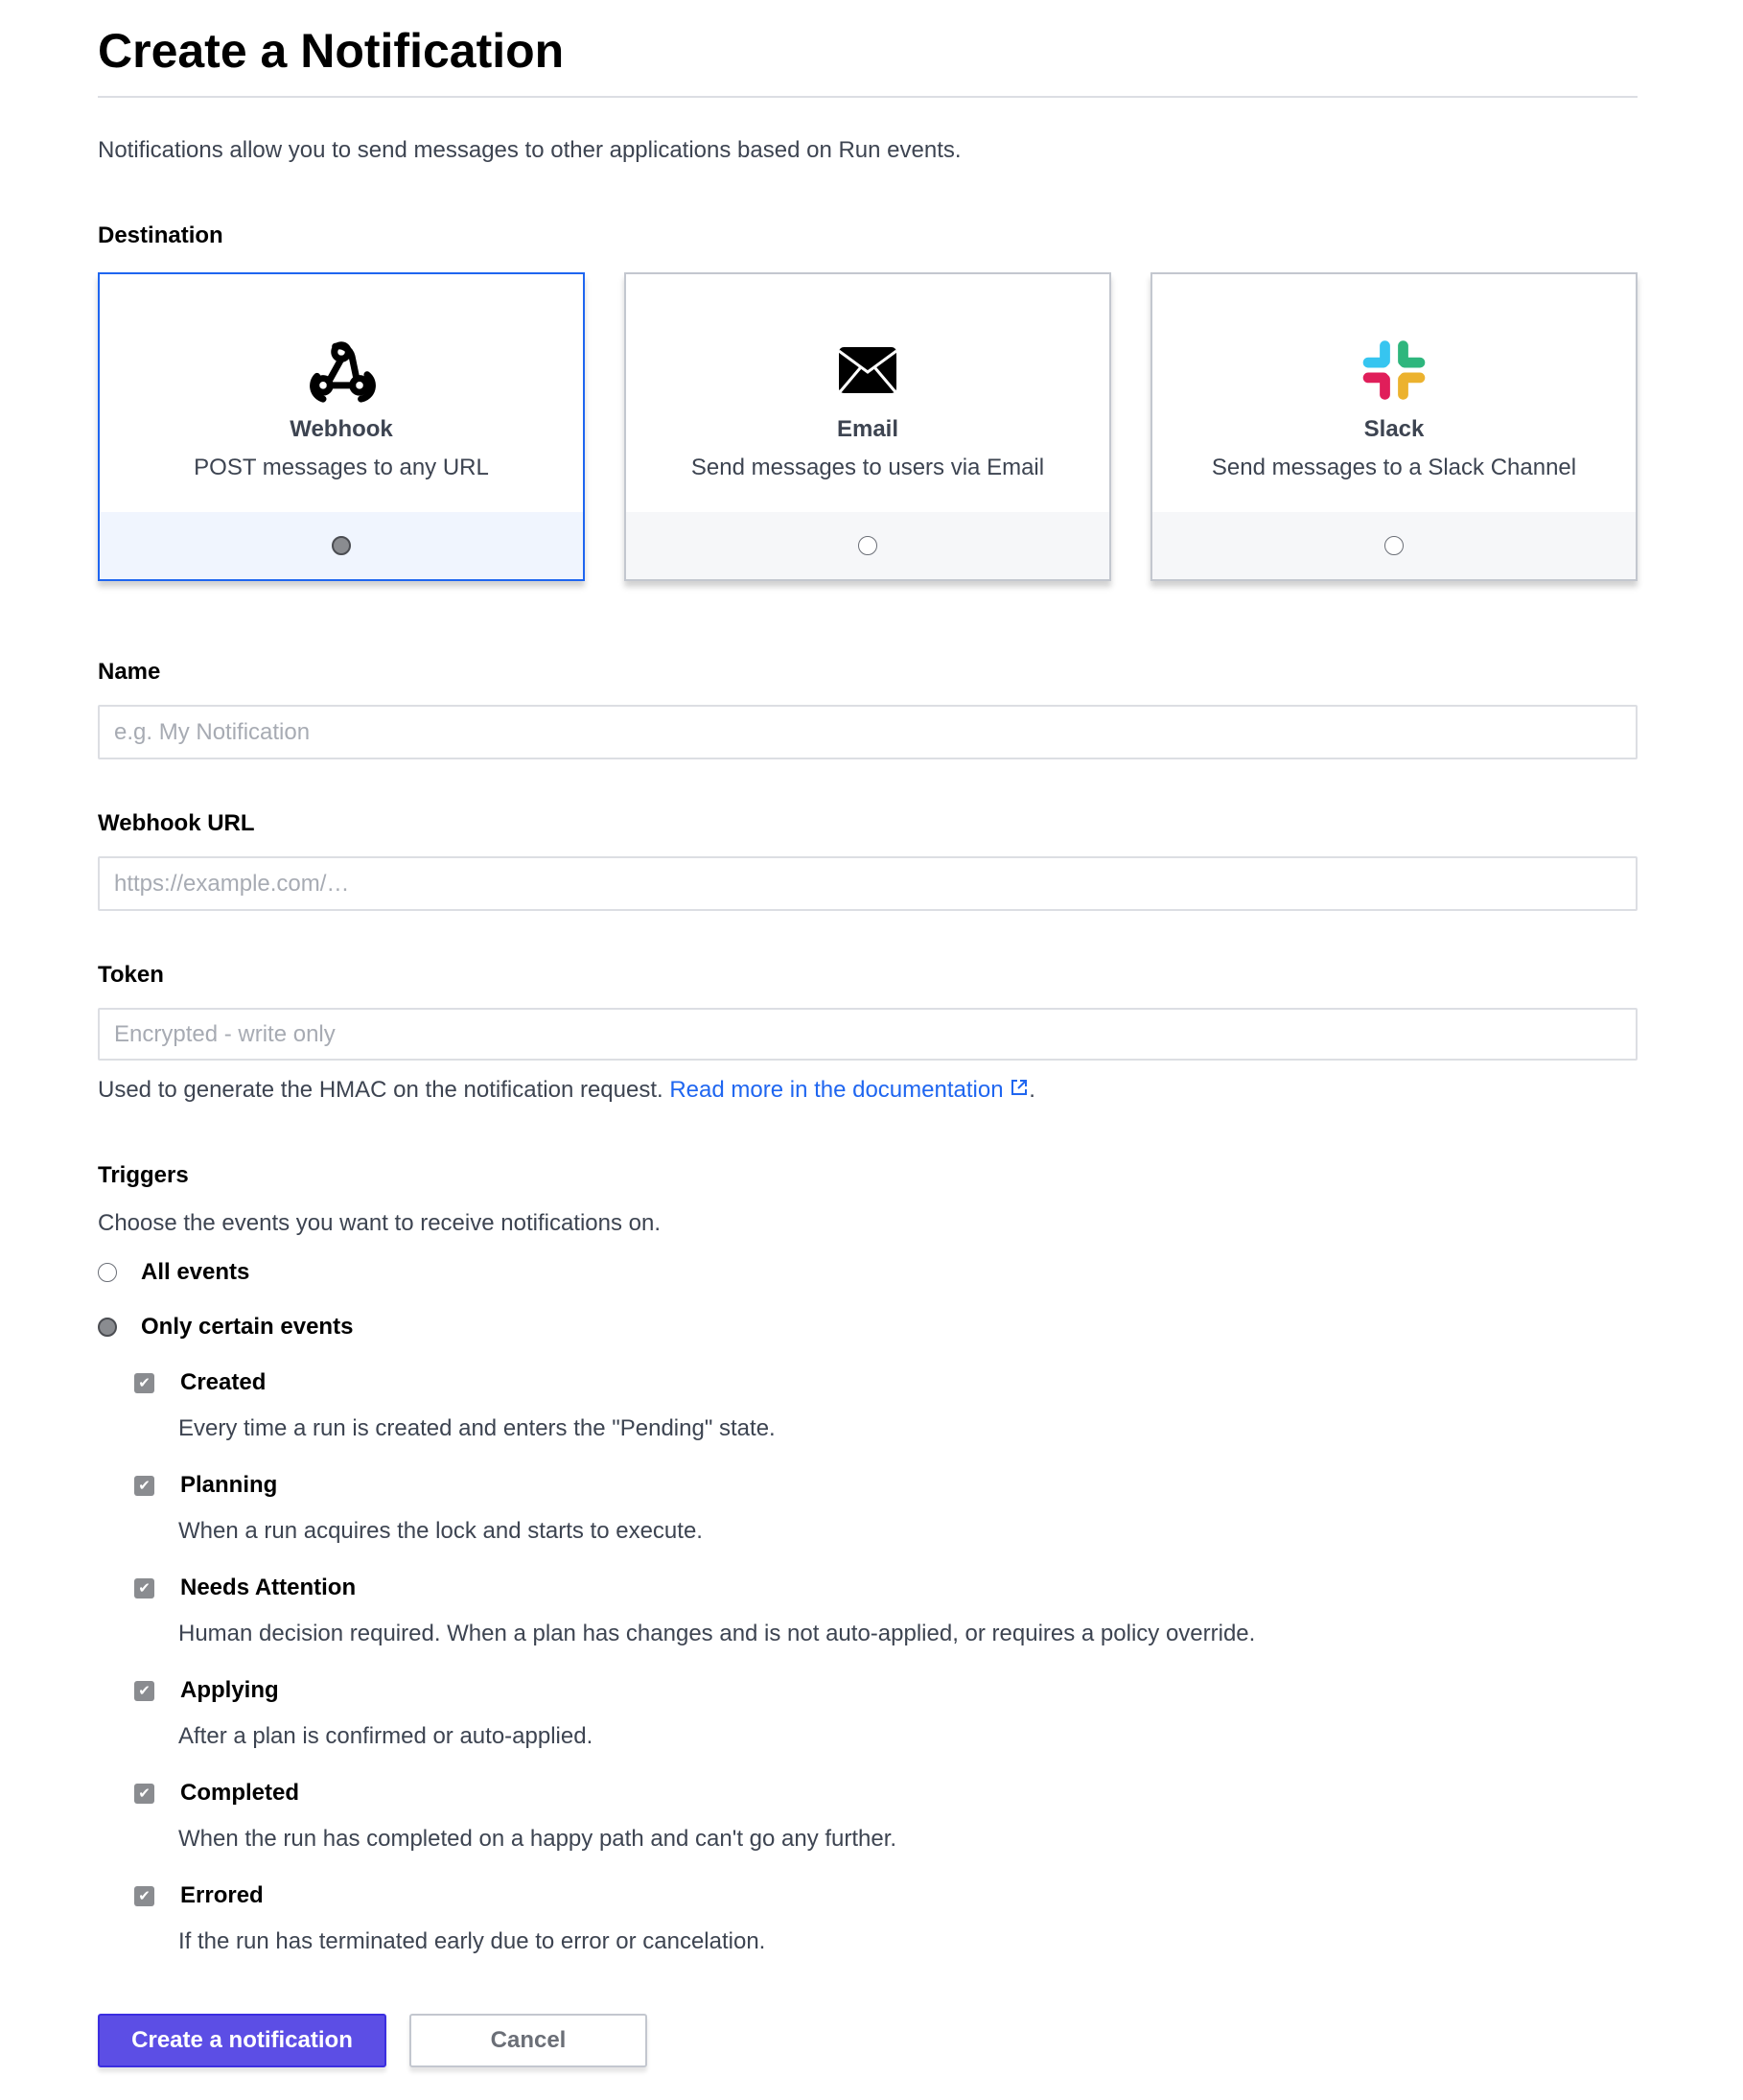  Describe the element at coordinates (1019, 1087) in the screenshot. I see `external-link-icon` at that location.